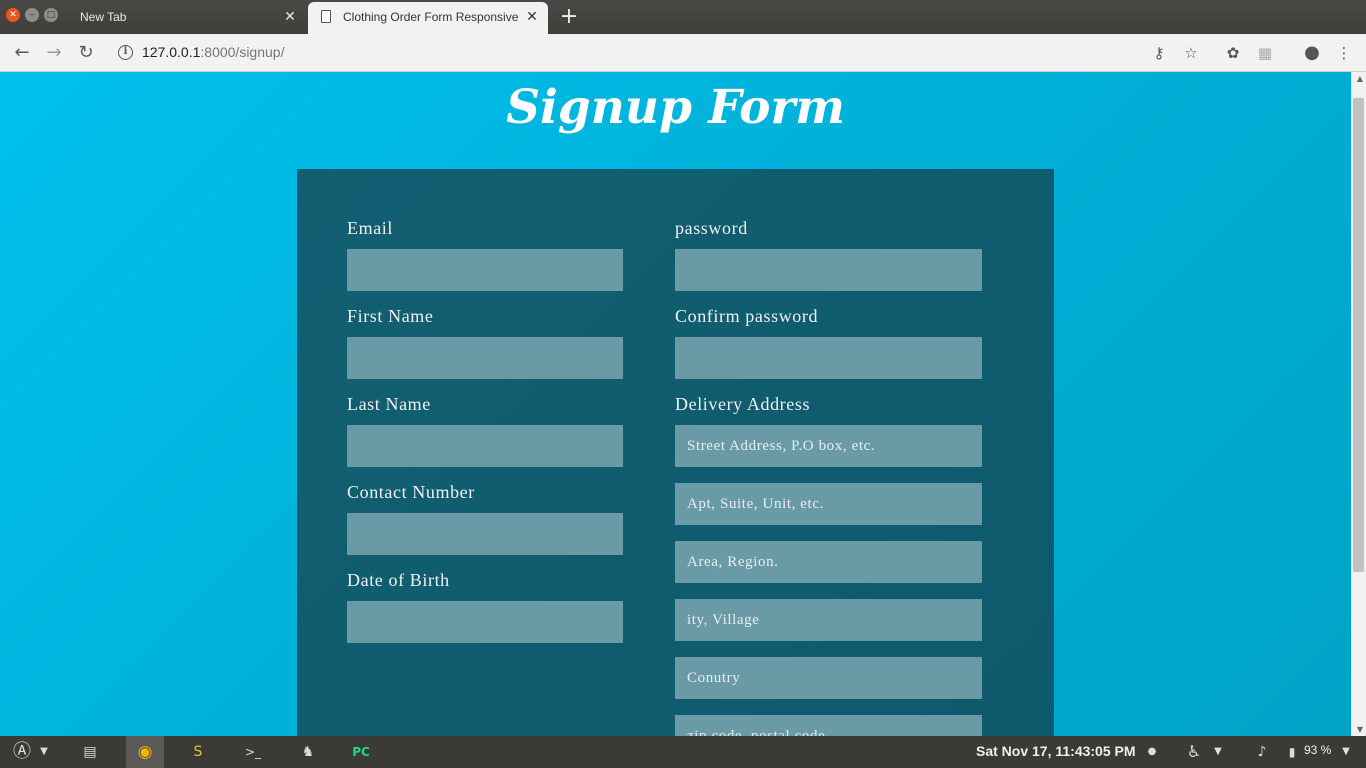 Image resolution: width=1366 pixels, height=768 pixels. What do you see at coordinates (22, 752) in the screenshot?
I see `app-launcher-icon: Ⓐ` at bounding box center [22, 752].